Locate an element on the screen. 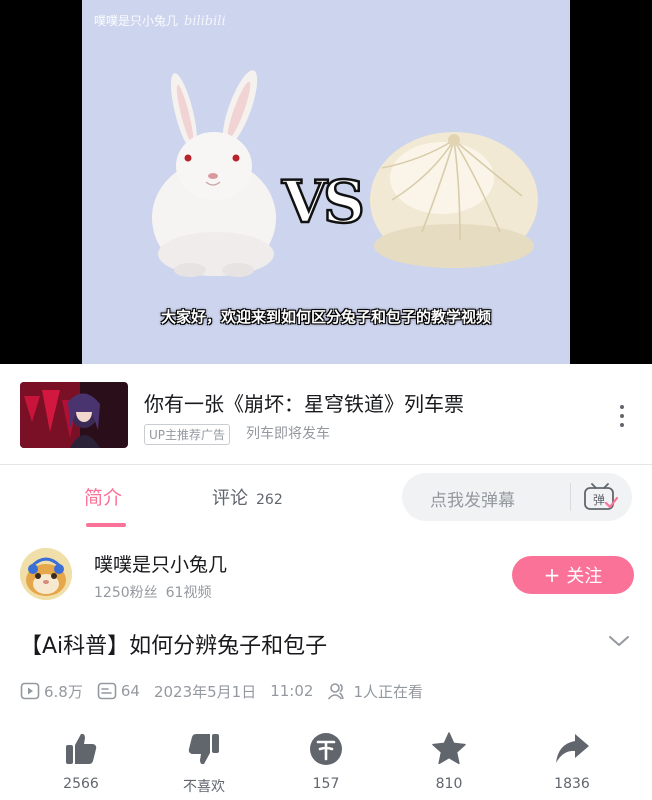 Image resolution: width=652 pixels, height=800 pixels. tab-intro: 简介 is located at coordinates (103, 496).